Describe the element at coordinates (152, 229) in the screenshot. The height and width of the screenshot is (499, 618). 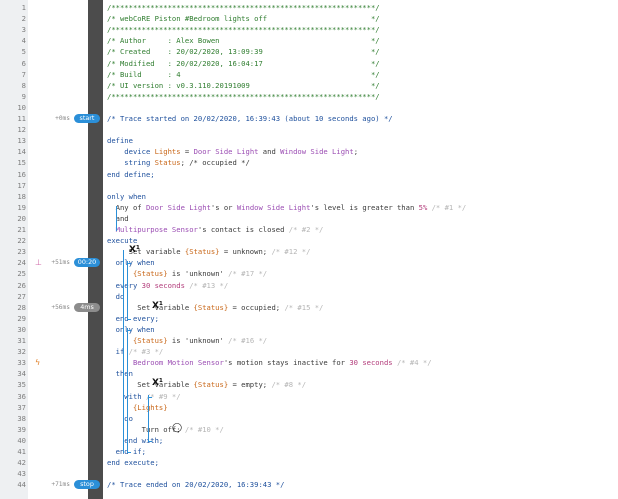
I see `code-token: Multipurpose Sensor` at that location.